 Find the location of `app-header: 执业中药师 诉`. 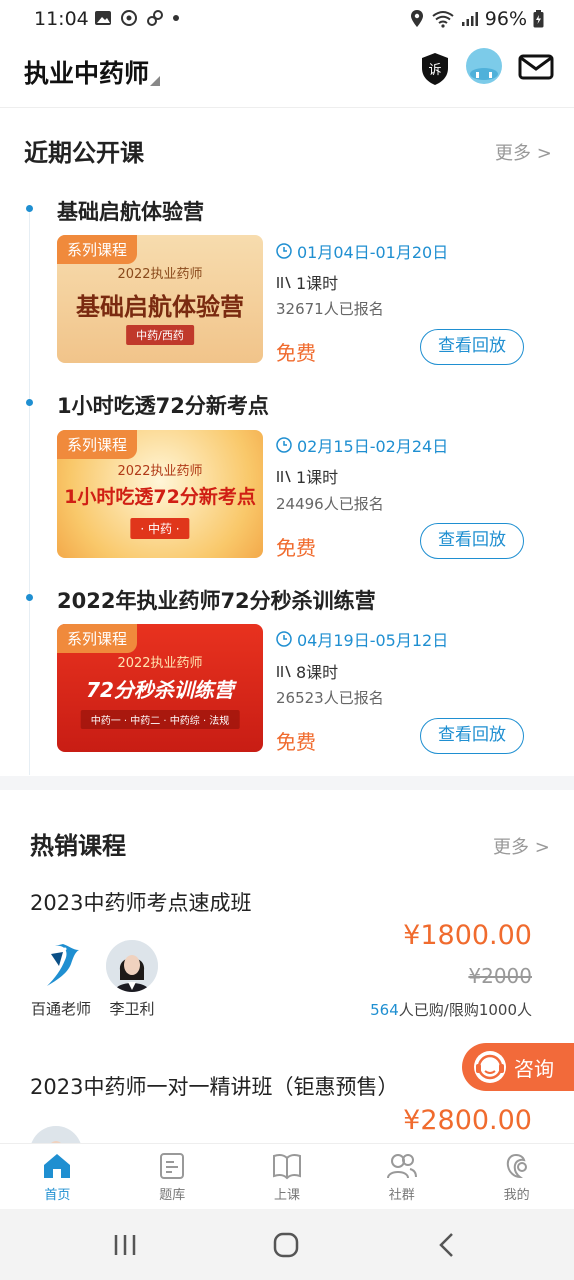

app-header: 执业中药师 诉 is located at coordinates (287, 74).